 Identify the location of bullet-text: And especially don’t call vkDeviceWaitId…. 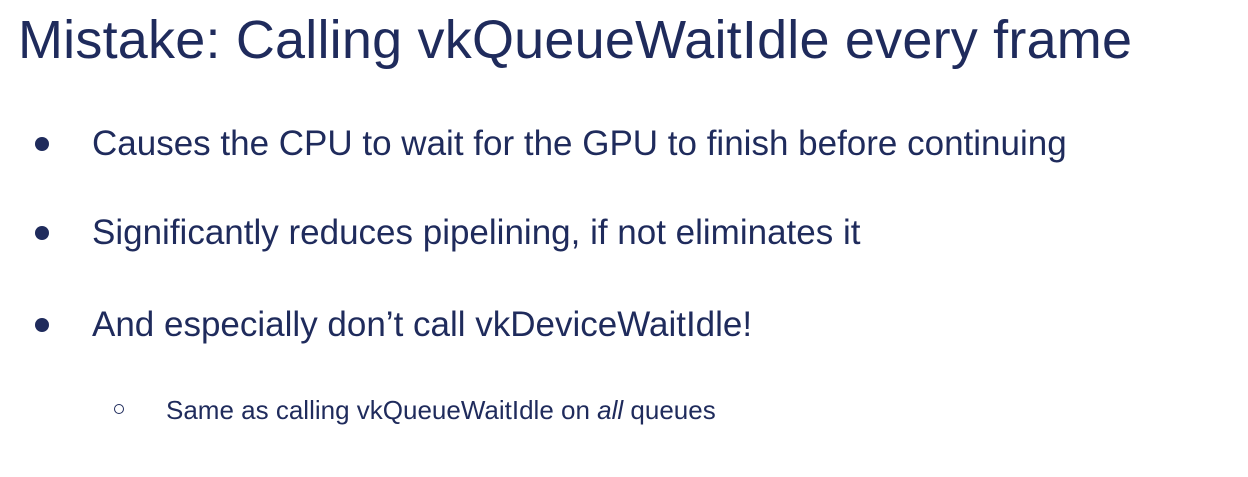
(422, 324).